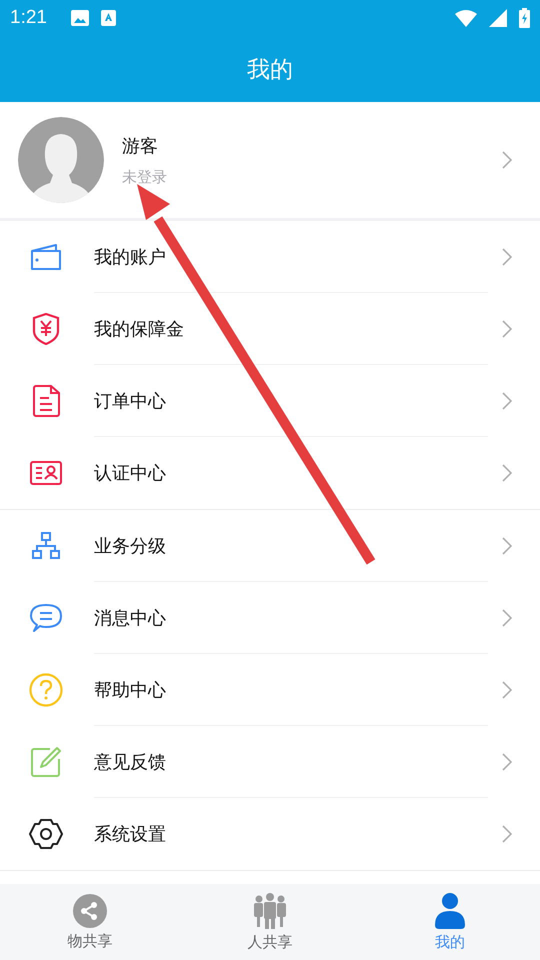 This screenshot has width=540, height=960. Describe the element at coordinates (46, 329) in the screenshot. I see `shield-yen-icon` at that location.